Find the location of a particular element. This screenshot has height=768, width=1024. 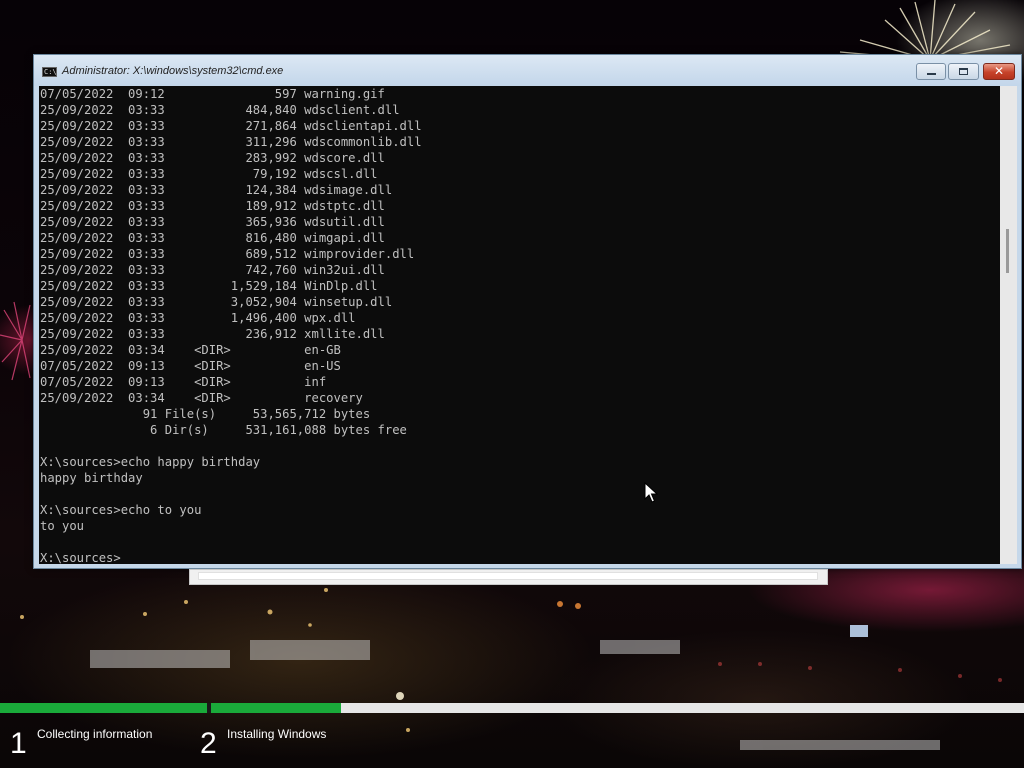

console-line: to you is located at coordinates (62, 526).